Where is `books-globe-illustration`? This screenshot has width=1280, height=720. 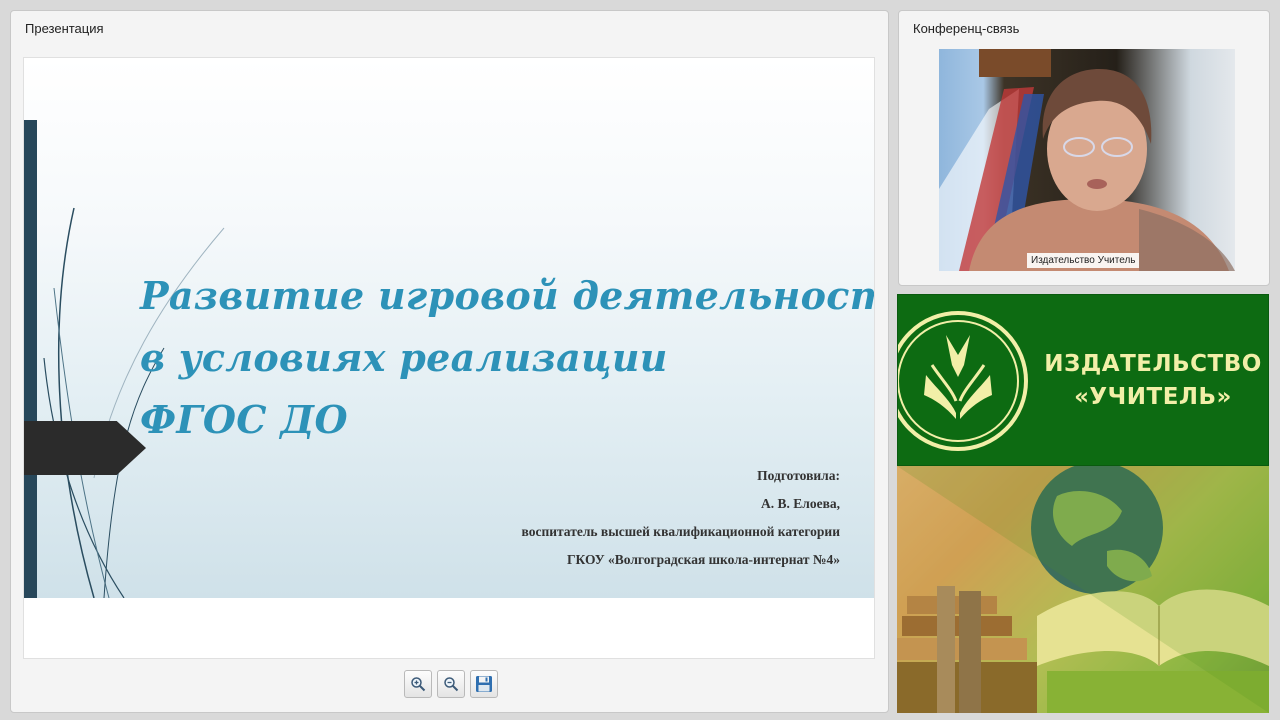 books-globe-illustration is located at coordinates (1083, 589).